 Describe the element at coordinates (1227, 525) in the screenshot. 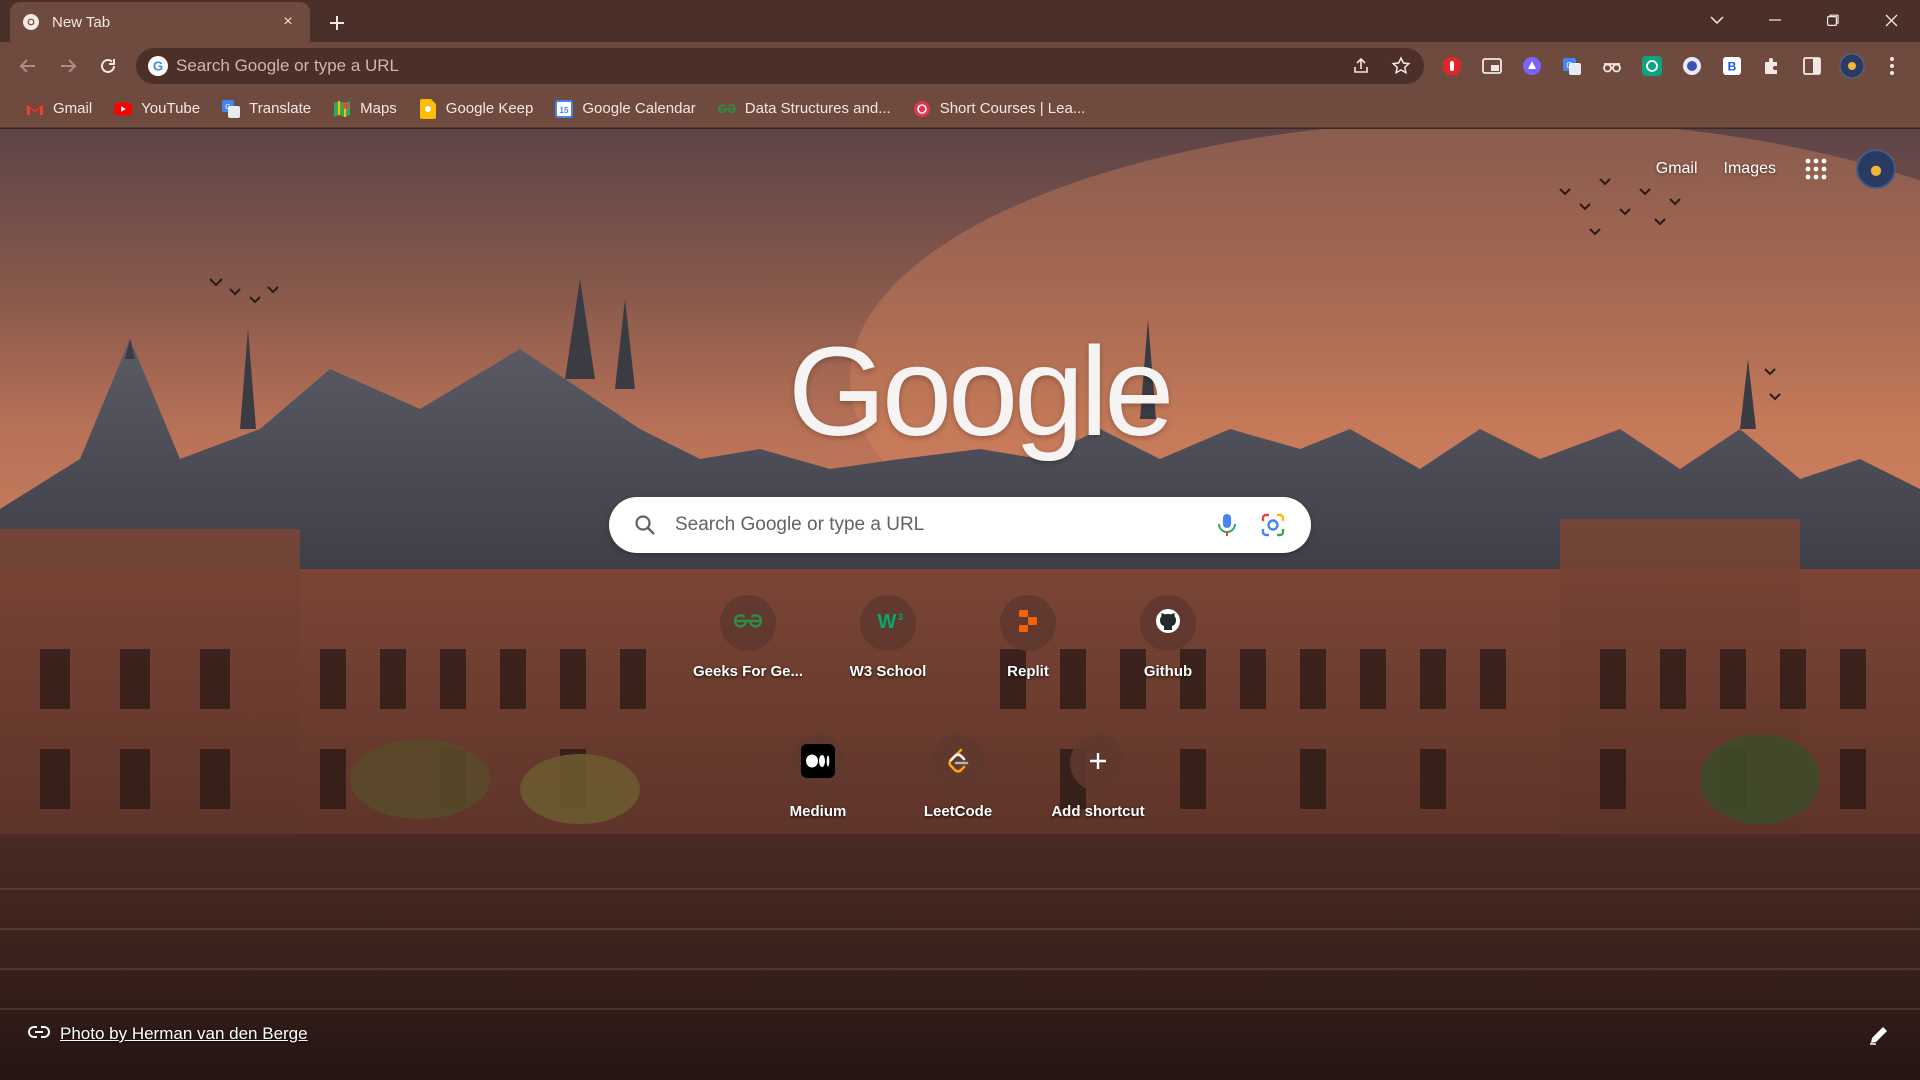

I see `voice-search-icon` at that location.